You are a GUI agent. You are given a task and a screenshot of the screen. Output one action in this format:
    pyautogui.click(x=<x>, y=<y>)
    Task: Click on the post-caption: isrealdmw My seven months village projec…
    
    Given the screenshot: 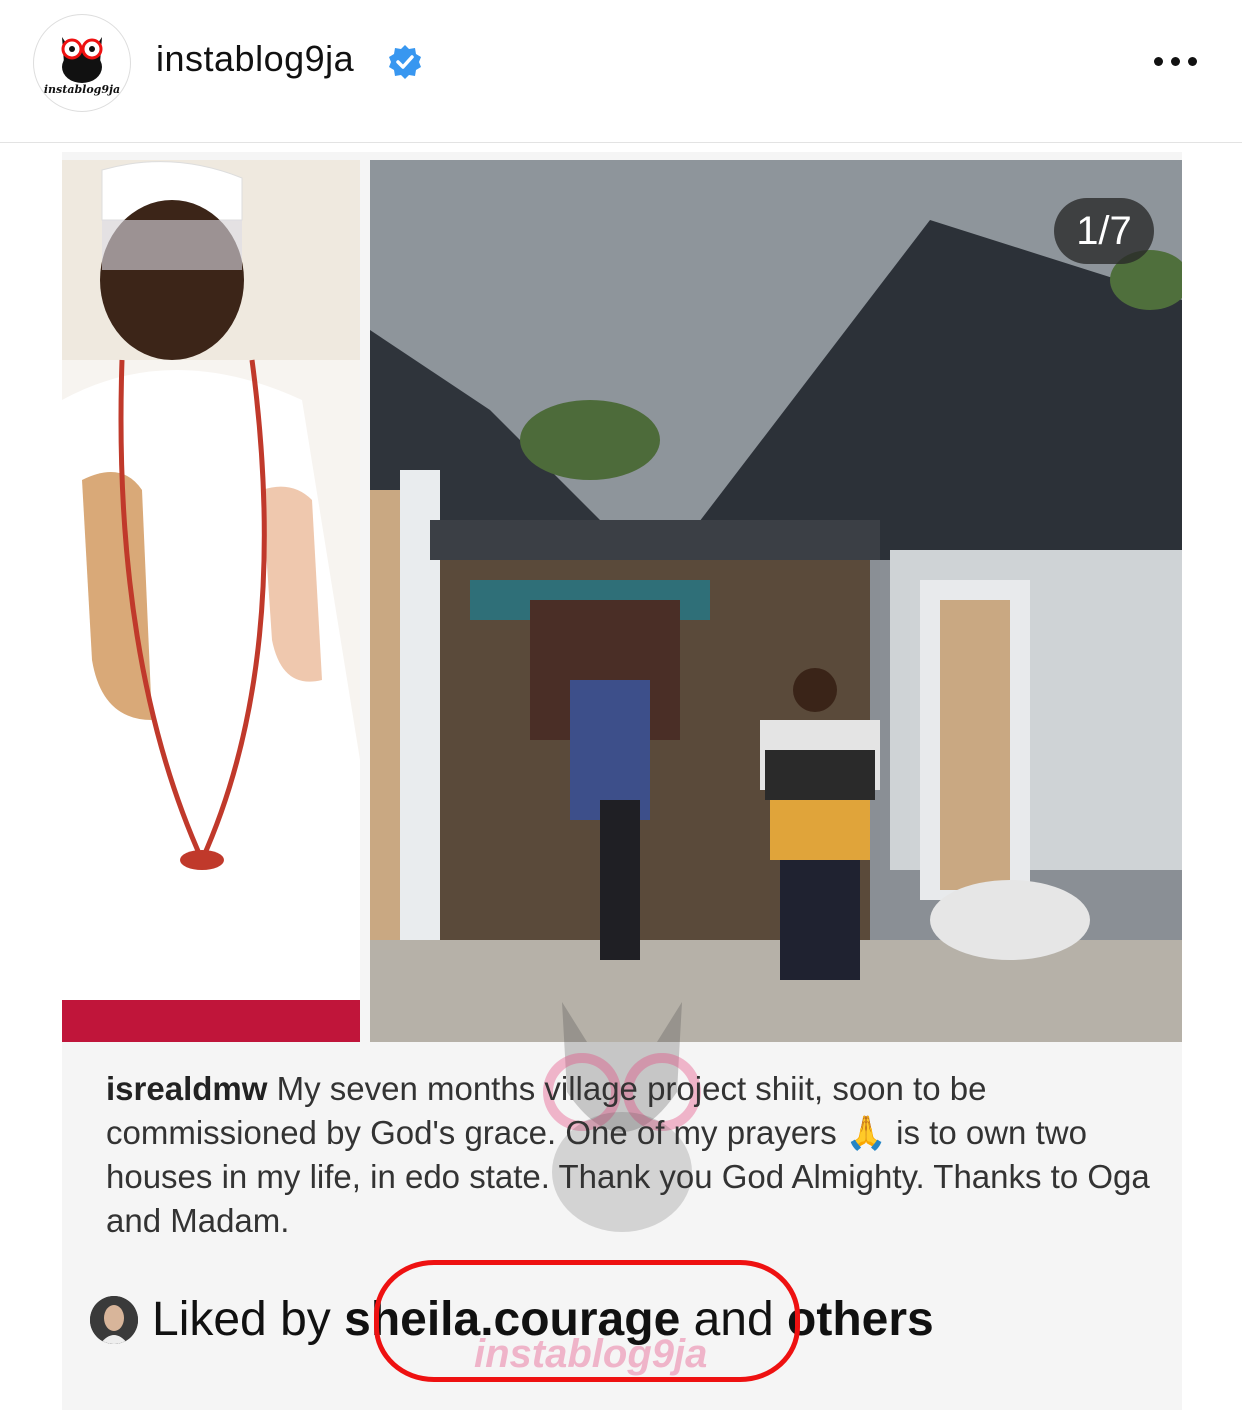 What is the action you would take?
    pyautogui.click(x=631, y=1155)
    